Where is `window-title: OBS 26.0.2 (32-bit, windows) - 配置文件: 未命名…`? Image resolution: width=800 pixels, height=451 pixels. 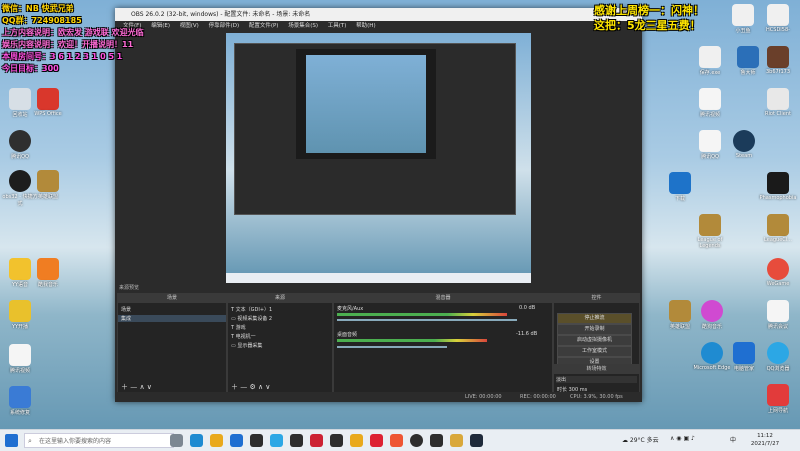
window-title: OBS 26.0.2 (32-bit, windows) - 配置文件: 未命名… is located at coordinates (221, 14).